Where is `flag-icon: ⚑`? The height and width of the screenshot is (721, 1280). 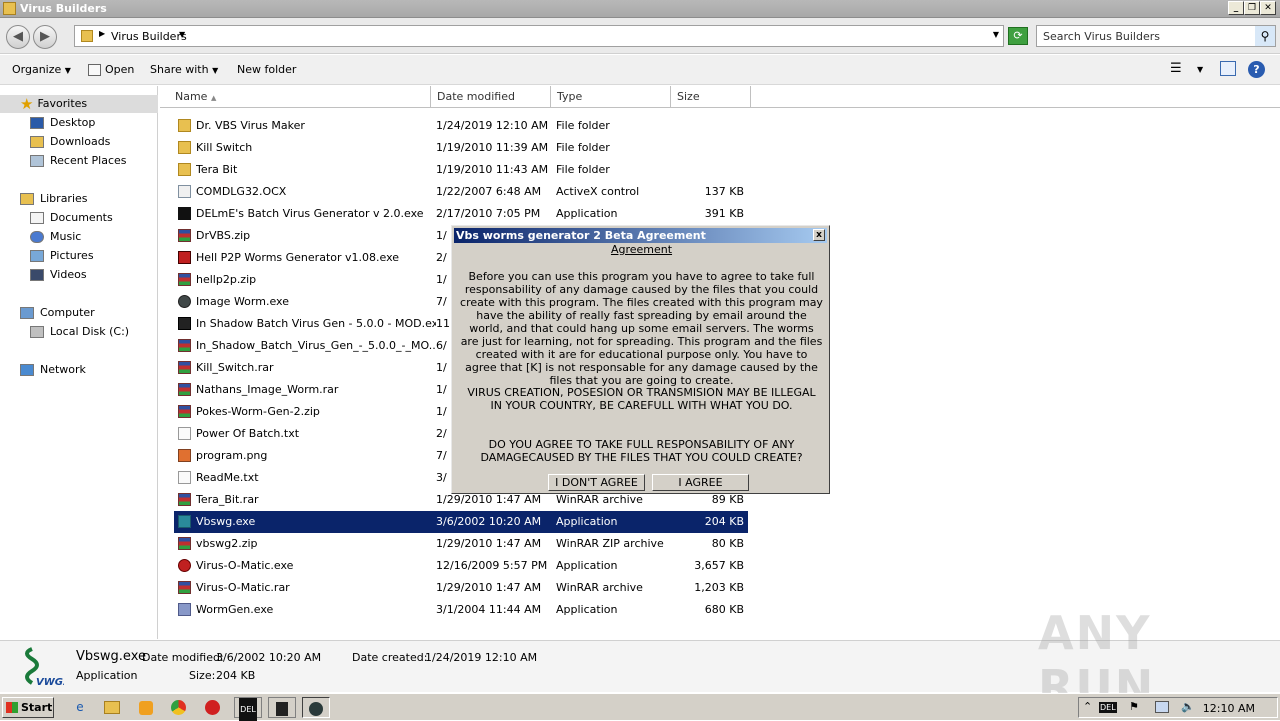
flag-icon: ⚑ is located at coordinates (1134, 706).